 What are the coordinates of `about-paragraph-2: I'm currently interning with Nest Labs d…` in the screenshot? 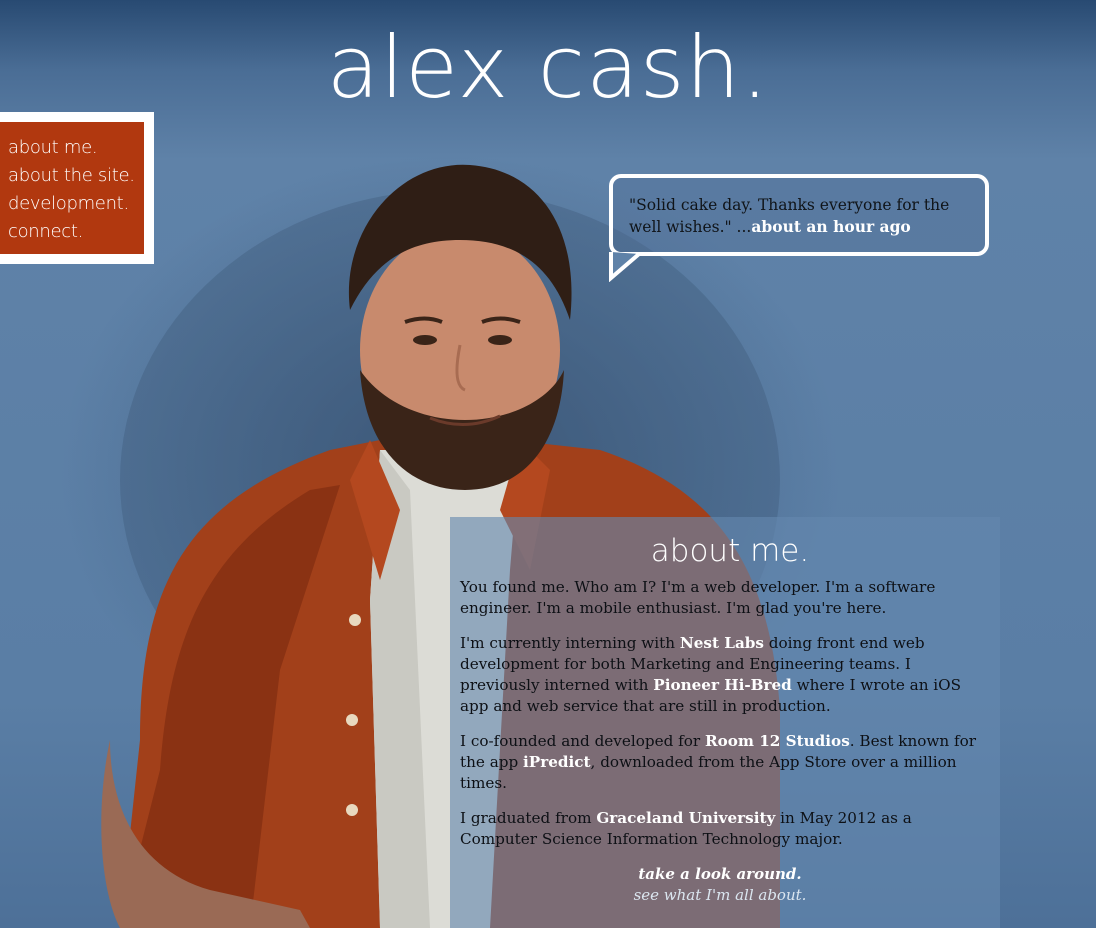 It's located at (720, 675).